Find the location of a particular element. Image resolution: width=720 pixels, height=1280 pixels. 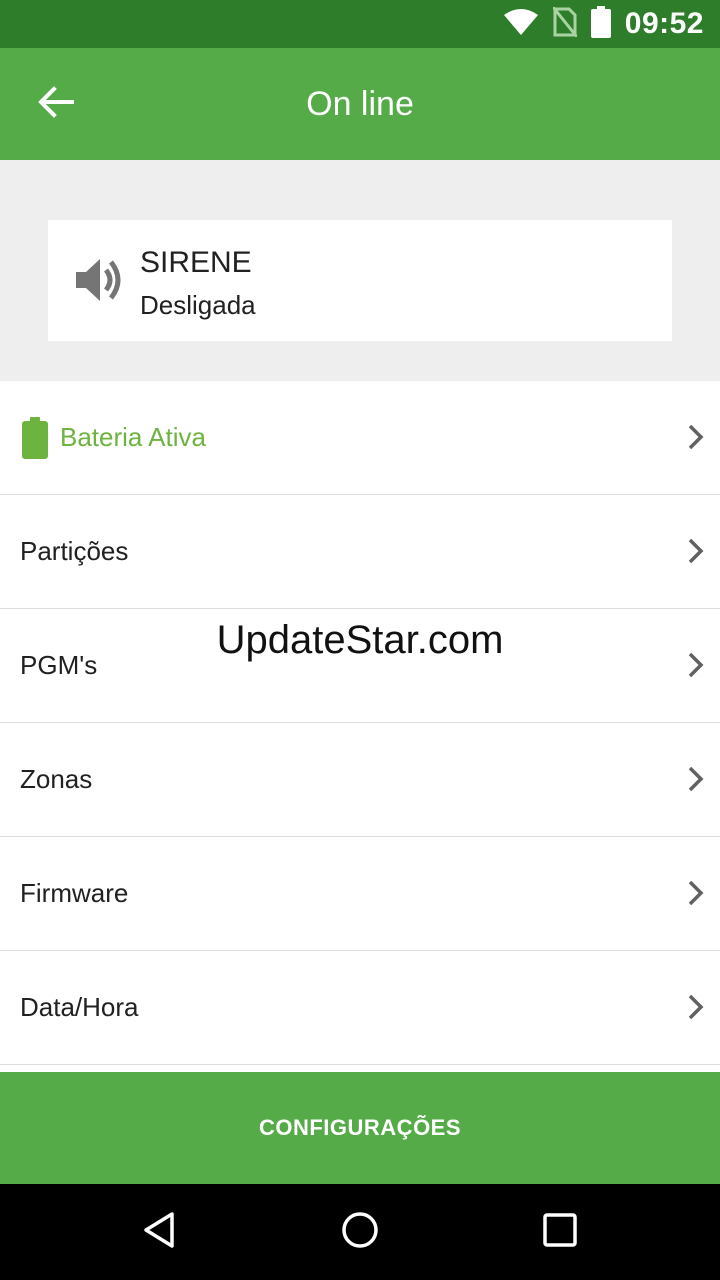

configuracoes-button: CONFIGURAÇÕES is located at coordinates (360, 1128).